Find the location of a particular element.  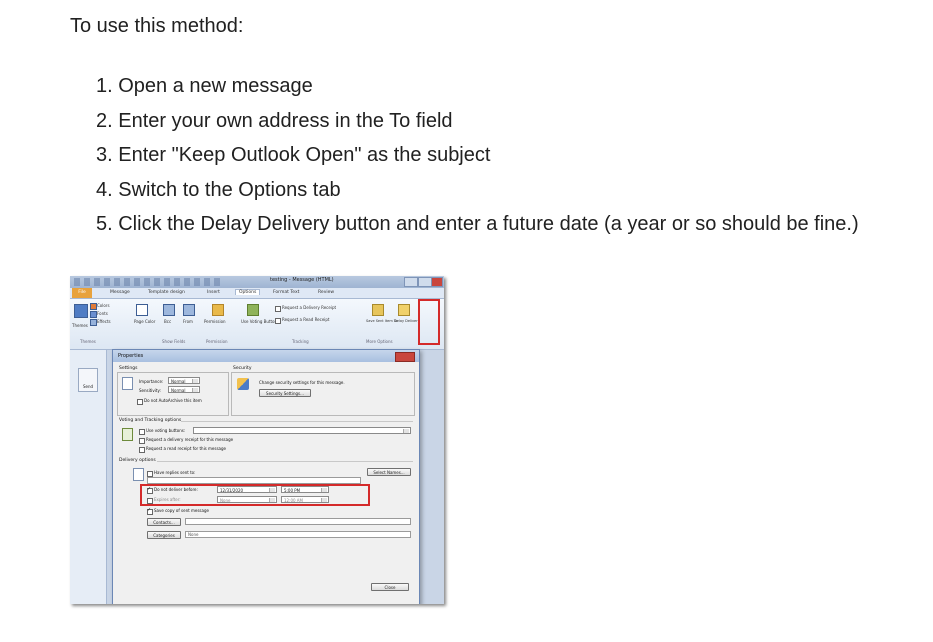

security-shield-icon is located at coordinates (243, 384).